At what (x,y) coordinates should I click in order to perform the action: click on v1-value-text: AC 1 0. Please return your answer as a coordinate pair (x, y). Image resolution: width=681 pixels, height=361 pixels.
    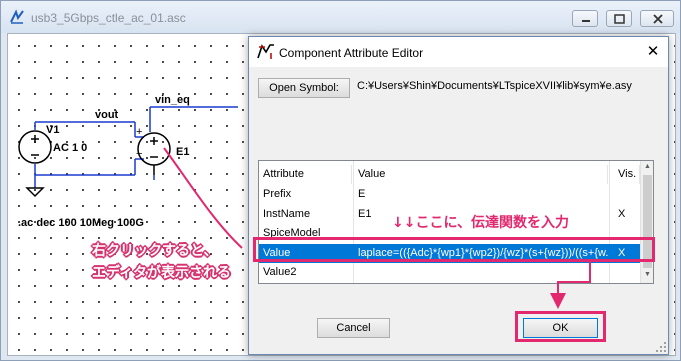
    Looking at the image, I should click on (70, 148).